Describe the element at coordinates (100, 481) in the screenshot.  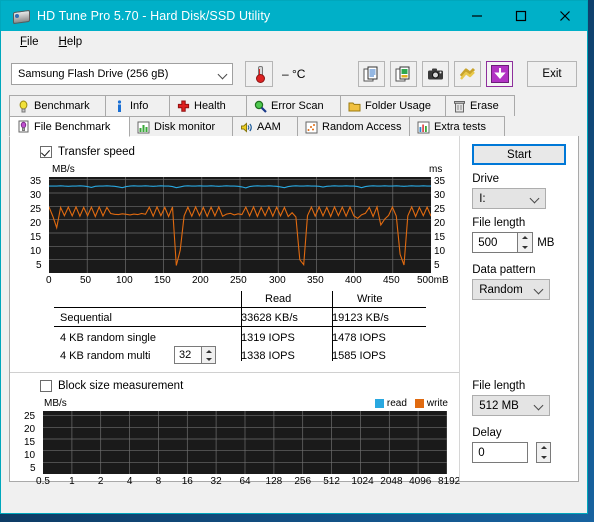
I see `block-xtick-2: 2` at that location.